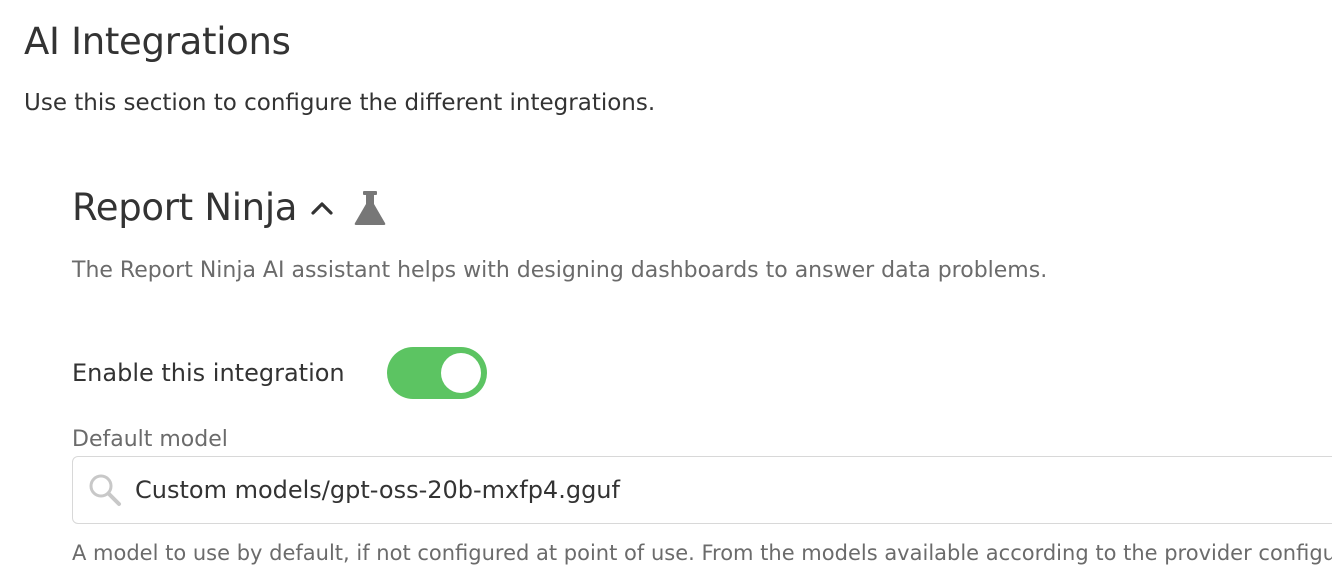 This screenshot has height=582, width=1332. I want to click on toggle-knob, so click(461, 373).